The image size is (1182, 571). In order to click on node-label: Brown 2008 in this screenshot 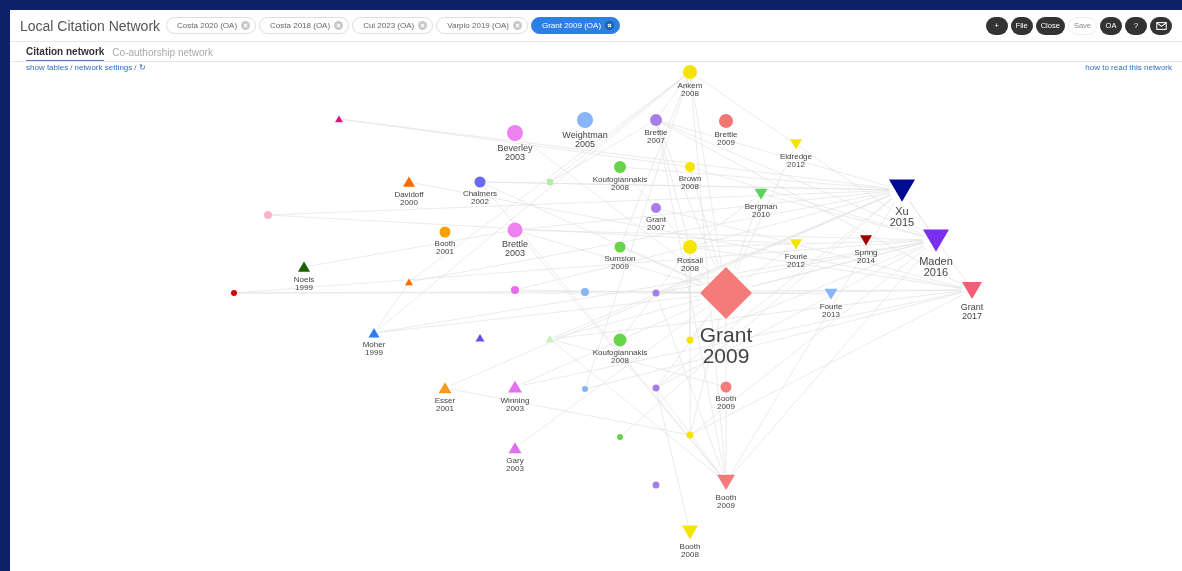, I will do `click(690, 182)`.